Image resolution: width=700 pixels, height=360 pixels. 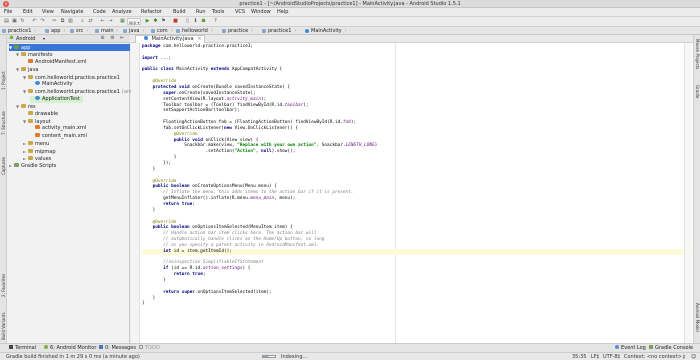 What do you see at coordinates (3, 166) in the screenshot?
I see `tool-window-captures: Captures` at bounding box center [3, 166].